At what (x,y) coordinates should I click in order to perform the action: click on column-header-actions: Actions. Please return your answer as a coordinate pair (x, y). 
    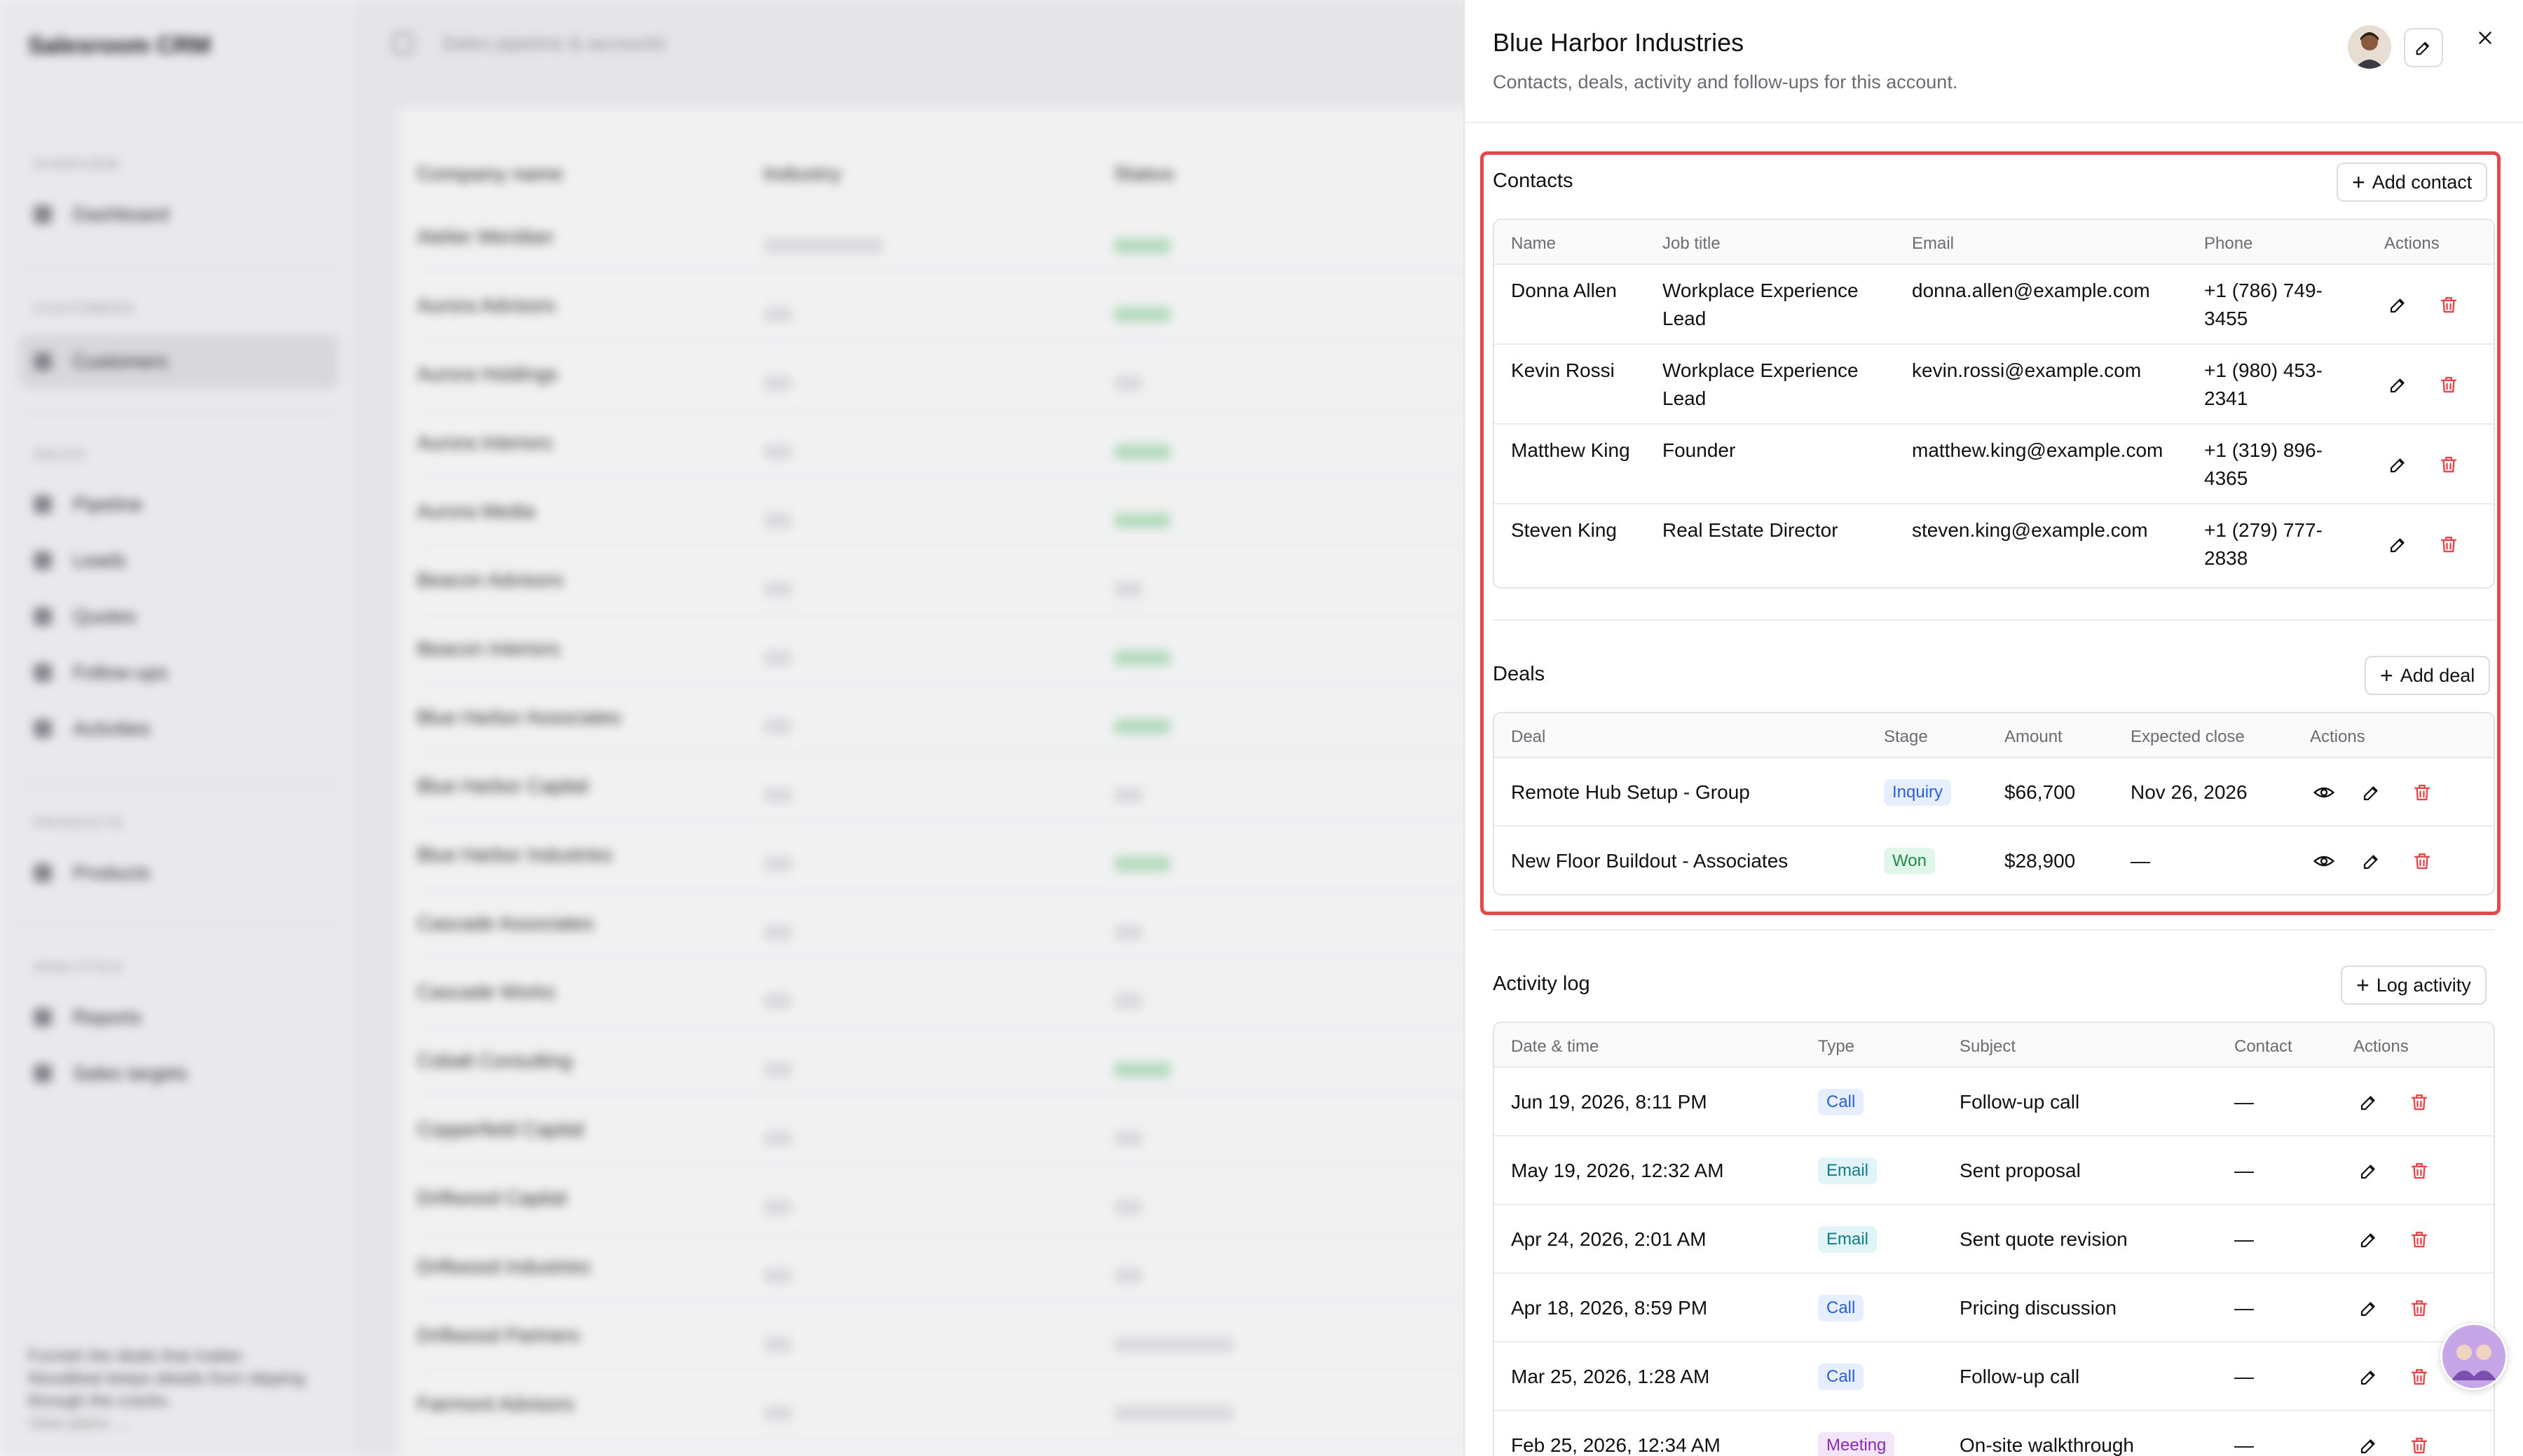
    Looking at the image, I should click on (2337, 737).